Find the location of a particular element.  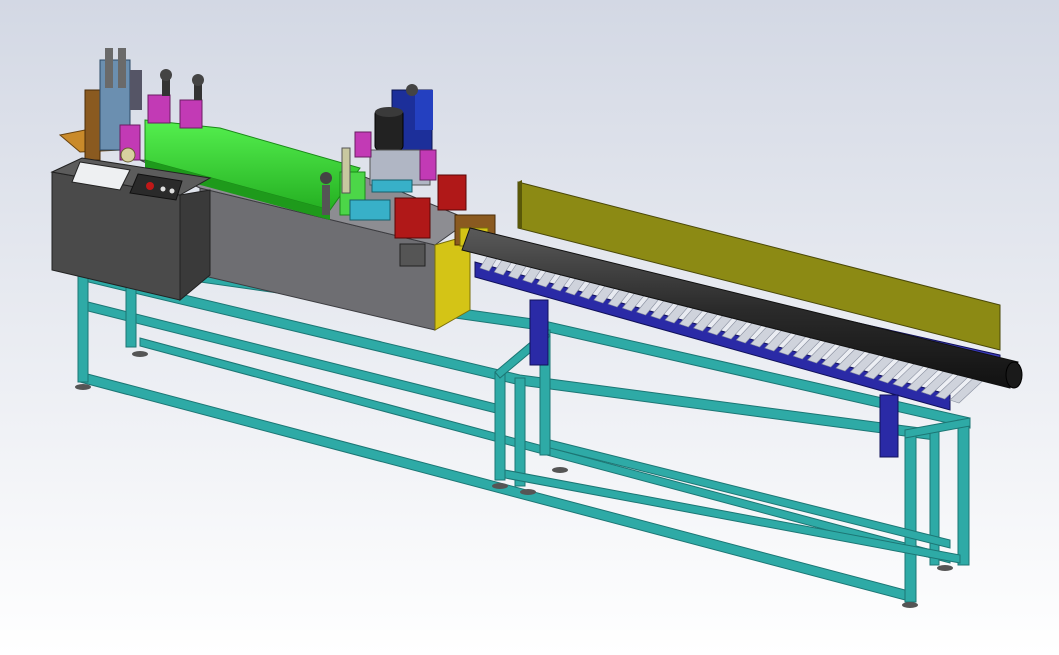

pipe-end is located at coordinates (1014, 375).